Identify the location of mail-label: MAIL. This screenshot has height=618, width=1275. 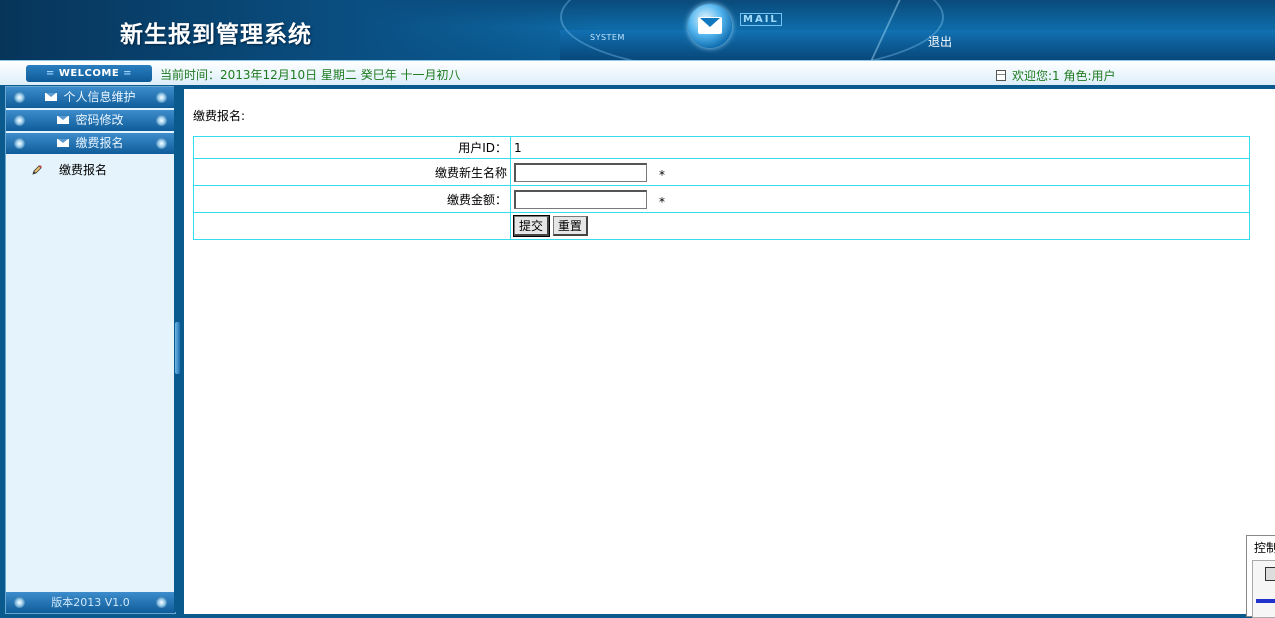
(761, 19).